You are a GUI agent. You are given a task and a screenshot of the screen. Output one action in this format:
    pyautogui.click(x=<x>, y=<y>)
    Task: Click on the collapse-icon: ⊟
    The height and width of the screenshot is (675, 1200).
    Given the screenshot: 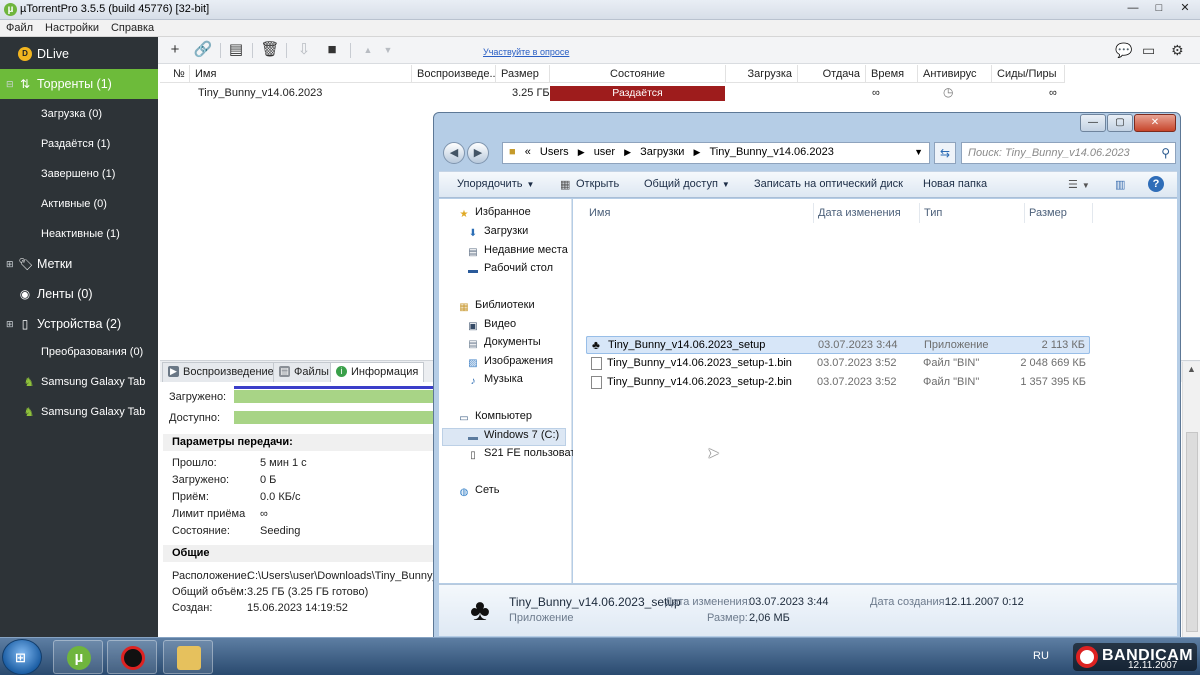 What is the action you would take?
    pyautogui.click(x=10, y=84)
    